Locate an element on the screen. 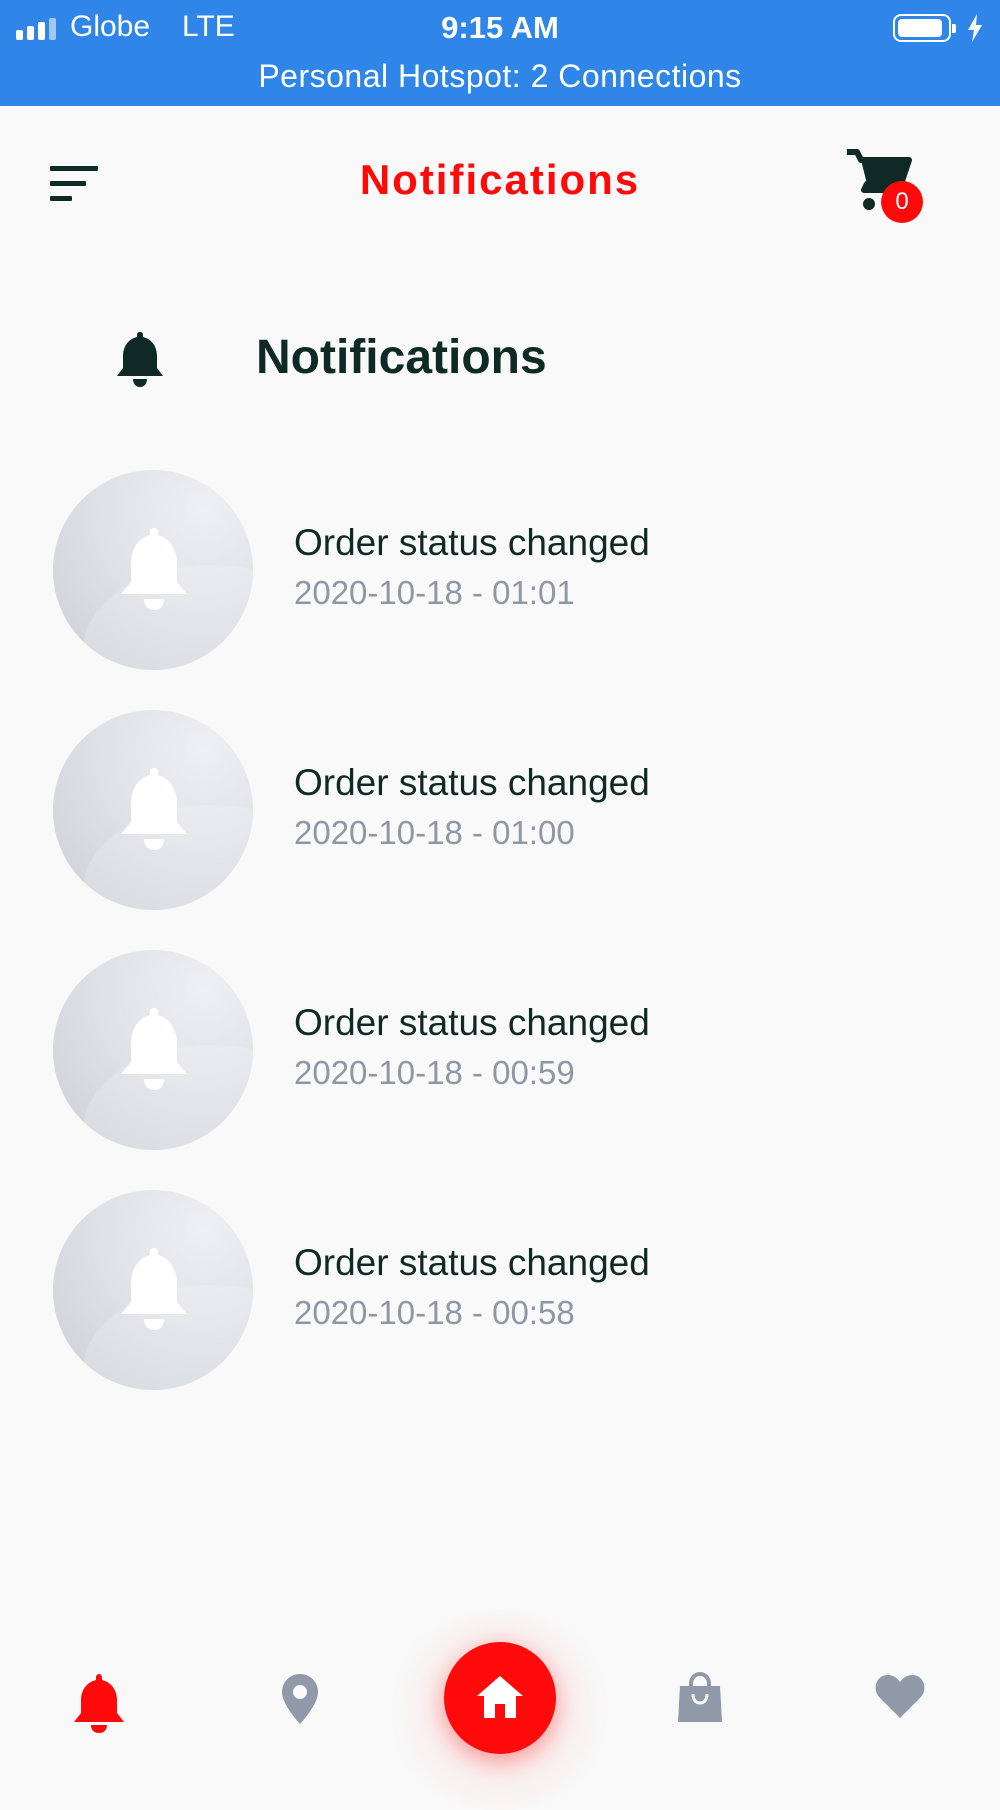 Image resolution: width=1000 pixels, height=1810 pixels. status-bar-row: Globe LTE 9:15 AM is located at coordinates (500, 30).